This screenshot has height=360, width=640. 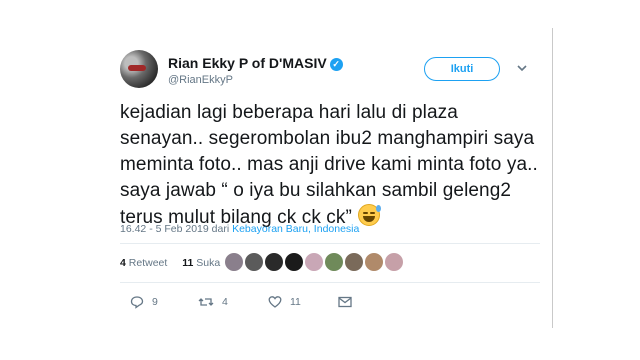 What do you see at coordinates (155, 302) in the screenshot?
I see `reply-count: 9` at bounding box center [155, 302].